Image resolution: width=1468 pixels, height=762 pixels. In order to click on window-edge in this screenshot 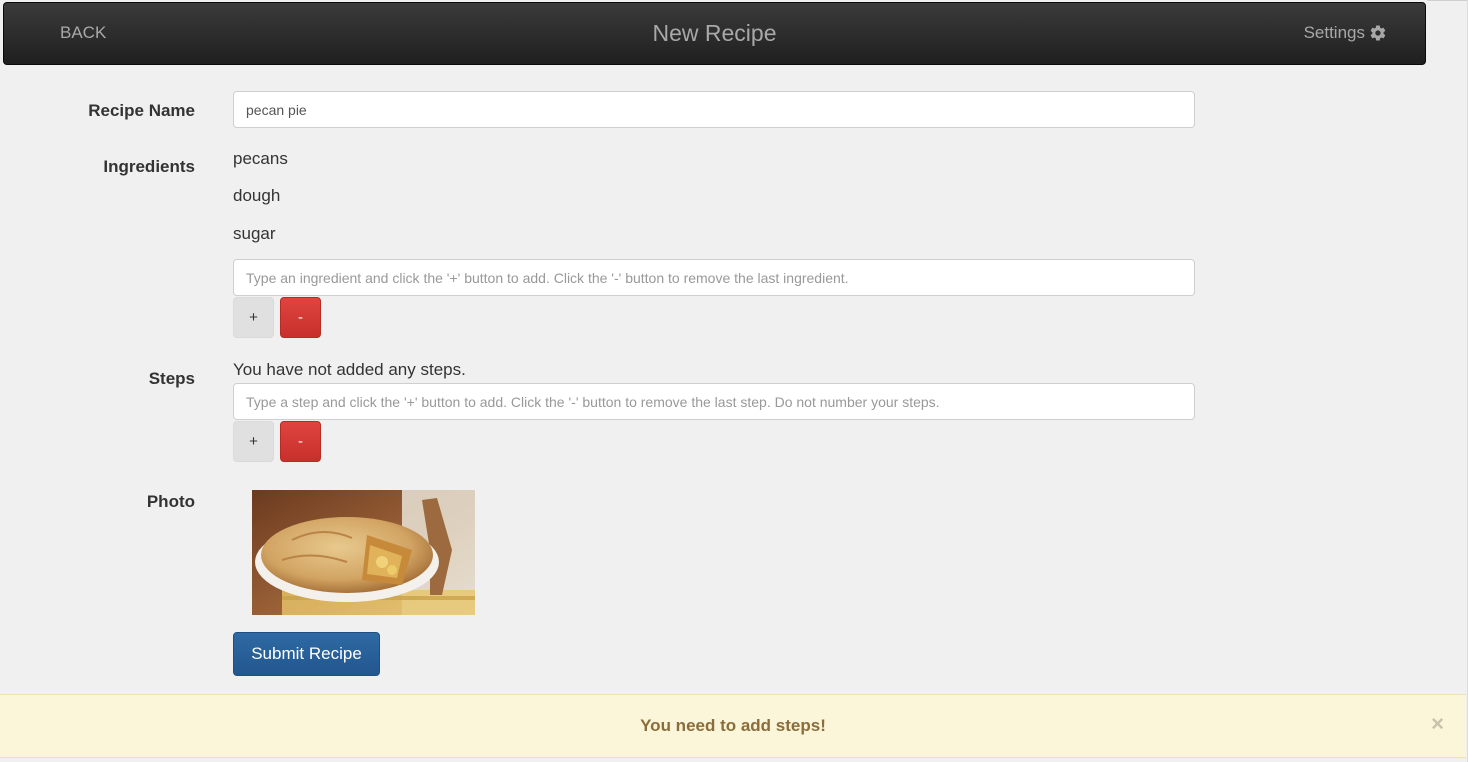, I will do `click(1447, 0)`.